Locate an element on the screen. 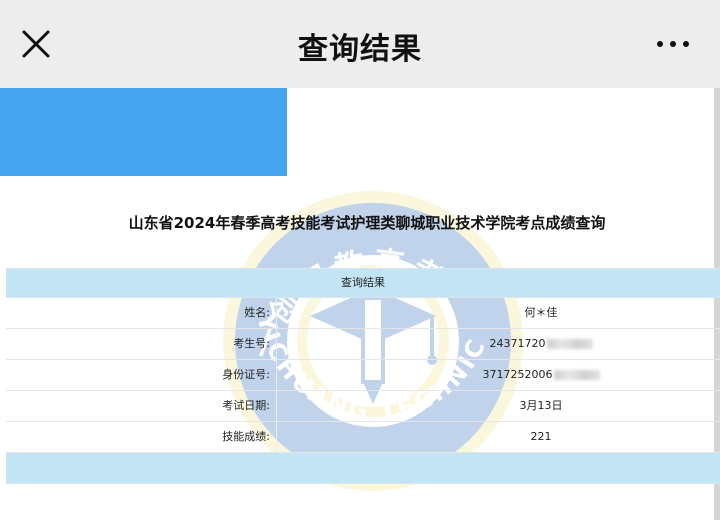  row-label: 考试日期: is located at coordinates (246, 405).